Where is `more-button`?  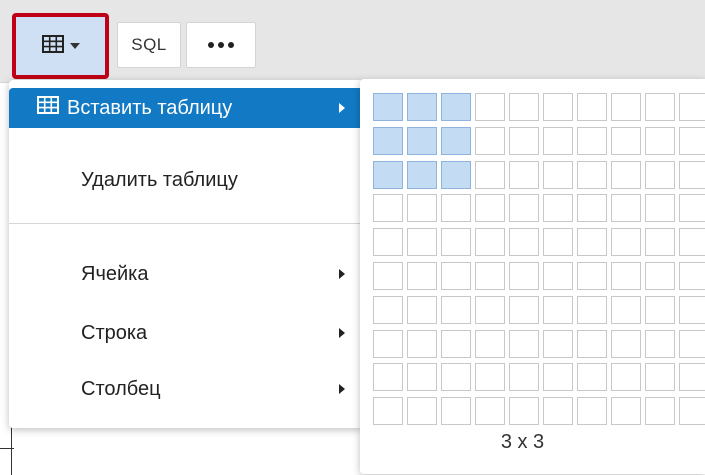
more-button is located at coordinates (221, 45).